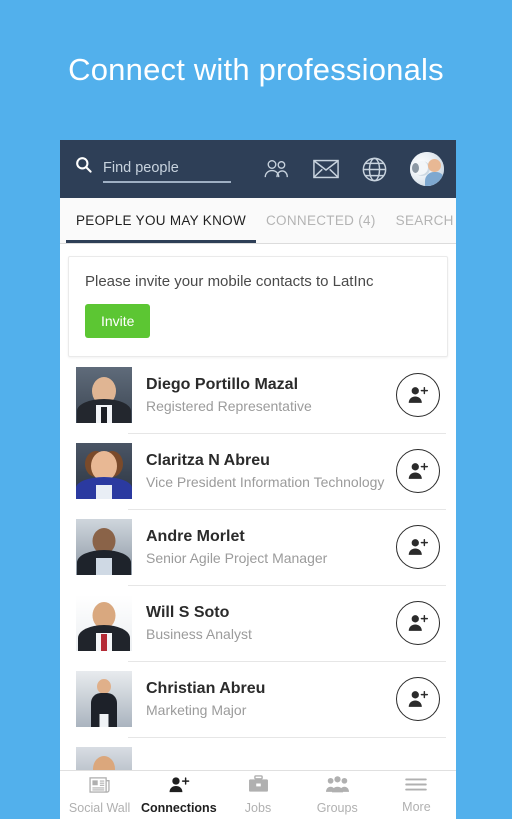  I want to click on avatar-dog-ear, so click(415, 168).